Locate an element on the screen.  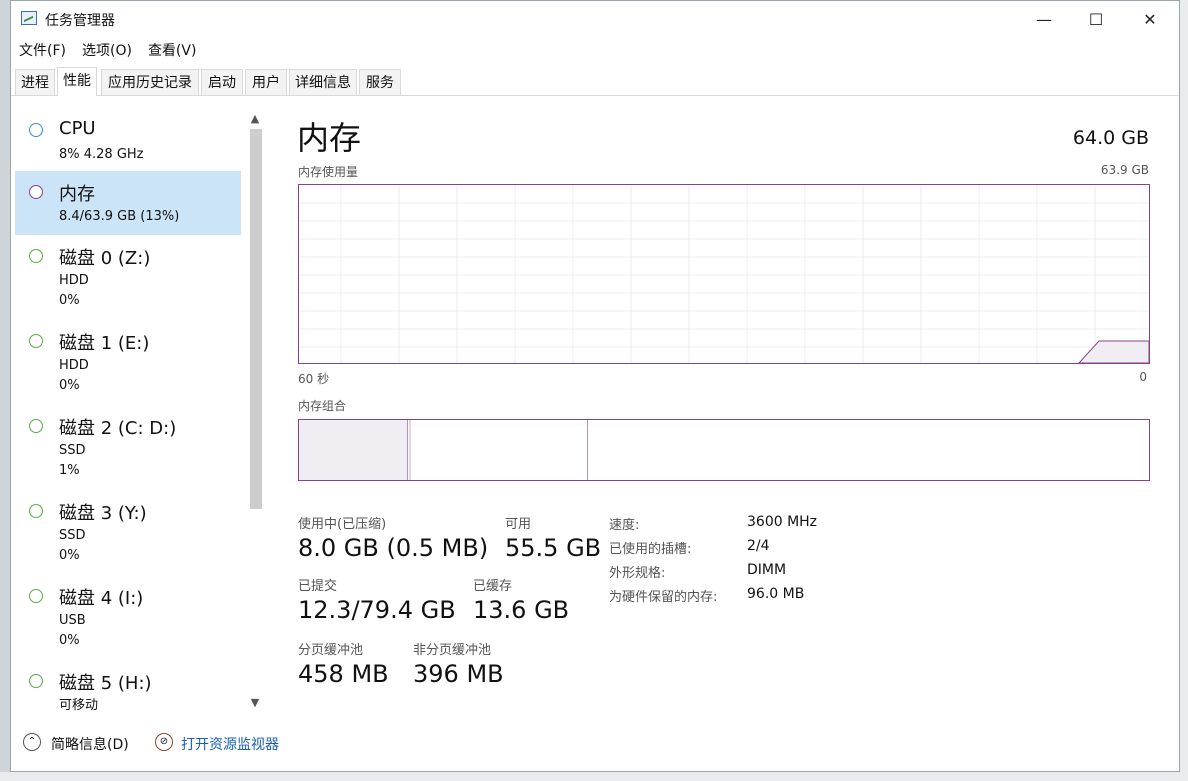
slots-label: 已使用的插槽: is located at coordinates (650, 549).